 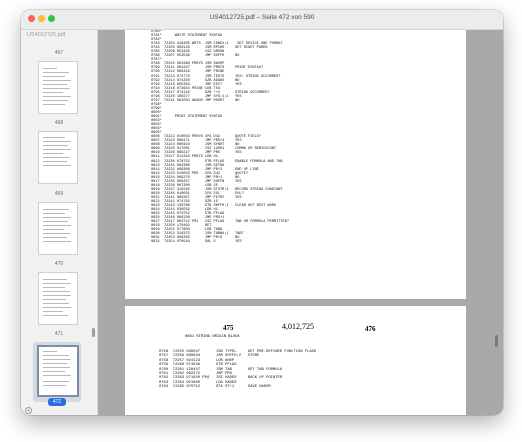 What do you see at coordinates (59, 264) in the screenshot?
I see `thumbnail-page-number: 470` at bounding box center [59, 264].